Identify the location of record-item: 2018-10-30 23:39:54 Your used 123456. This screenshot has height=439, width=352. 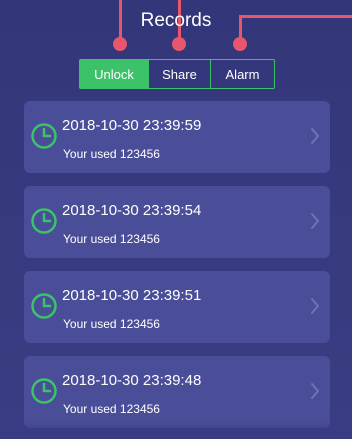
(177, 222).